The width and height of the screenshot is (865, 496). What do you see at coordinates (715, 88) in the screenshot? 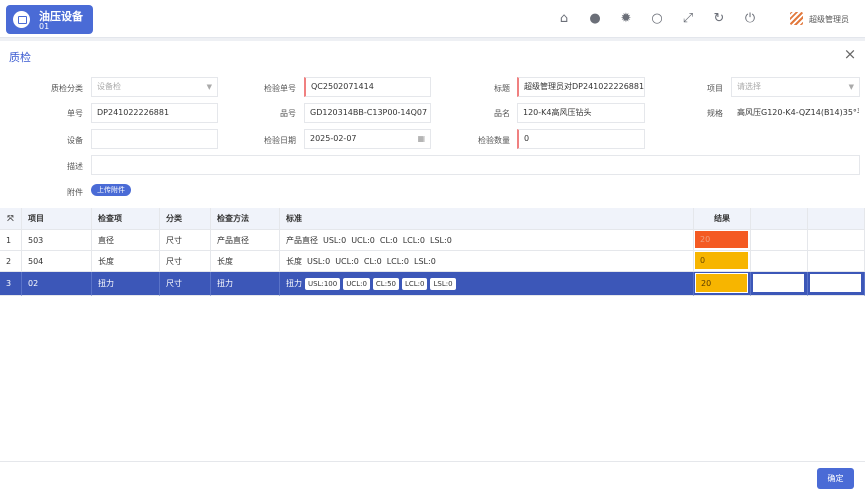
I see `item-label: 项目` at bounding box center [715, 88].